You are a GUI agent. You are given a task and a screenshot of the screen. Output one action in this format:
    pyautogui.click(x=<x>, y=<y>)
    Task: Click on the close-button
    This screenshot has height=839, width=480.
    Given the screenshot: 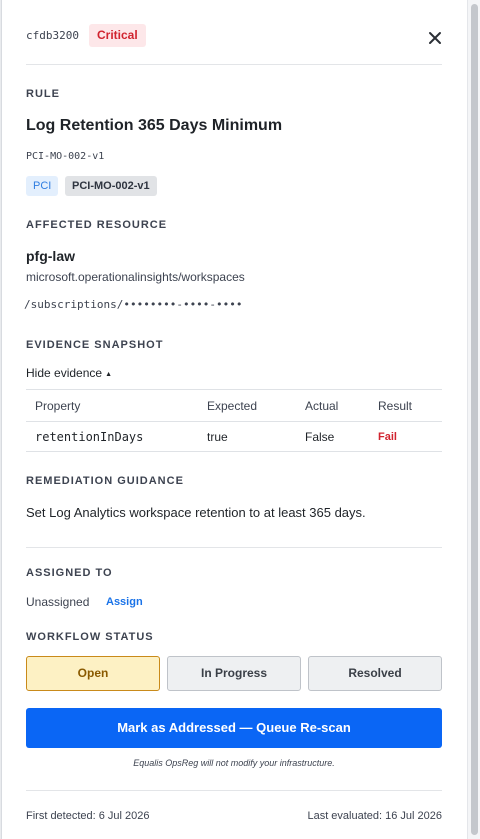 What is the action you would take?
    pyautogui.click(x=435, y=38)
    